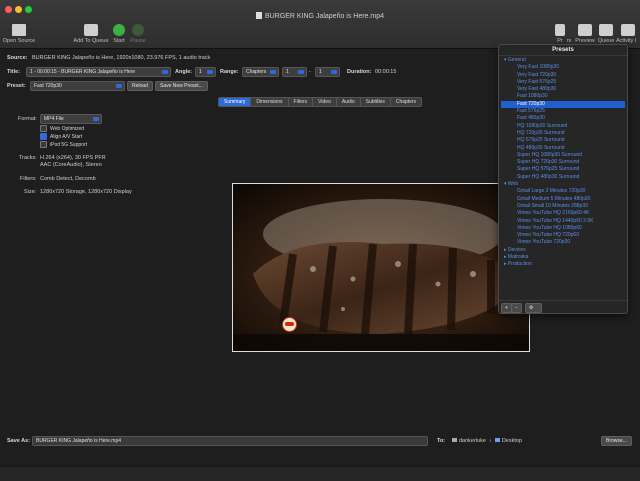 This screenshot has height=481, width=640. I want to click on format-label: Format:, so click(27, 119).